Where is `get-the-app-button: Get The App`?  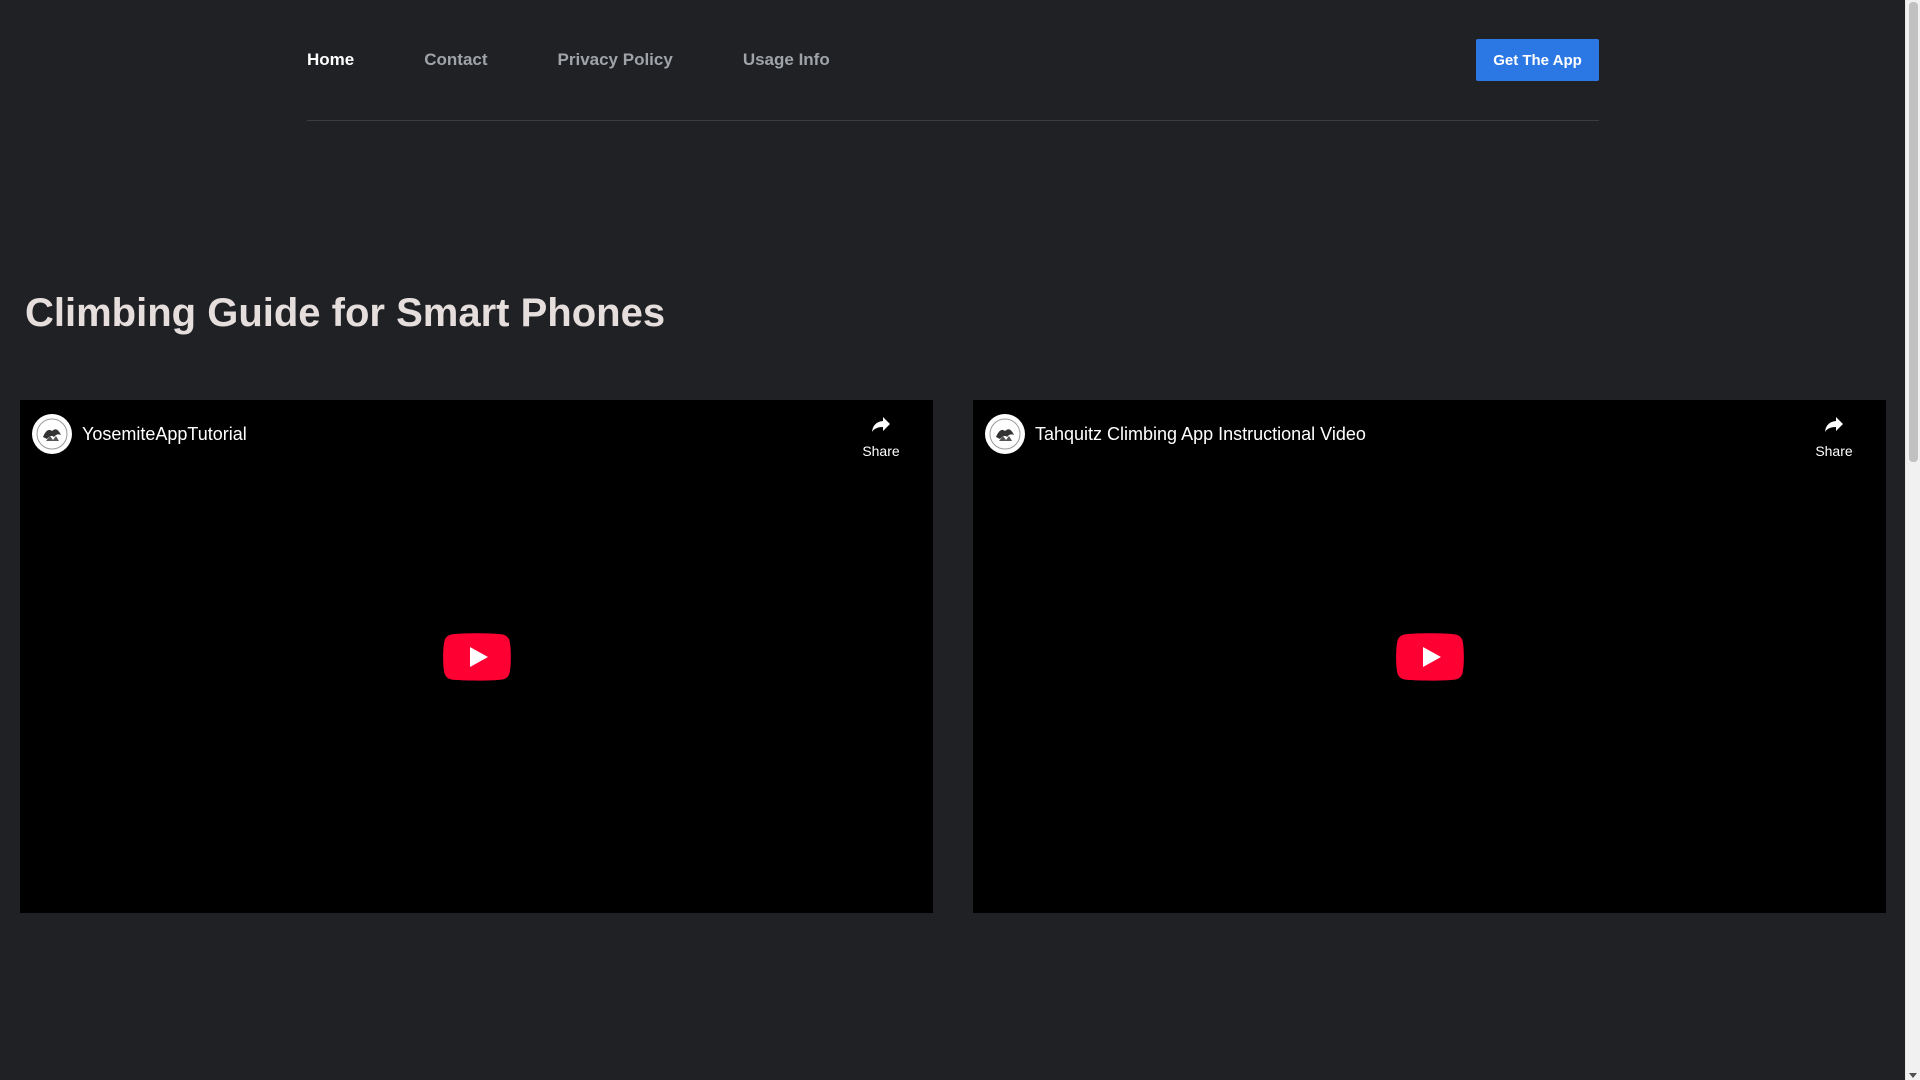 get-the-app-button: Get The App is located at coordinates (1537, 60).